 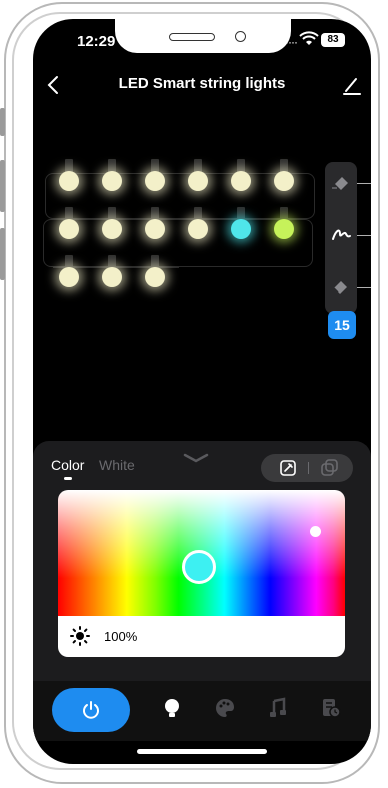 I want to click on eraser-tool-icon, so click(x=341, y=286).